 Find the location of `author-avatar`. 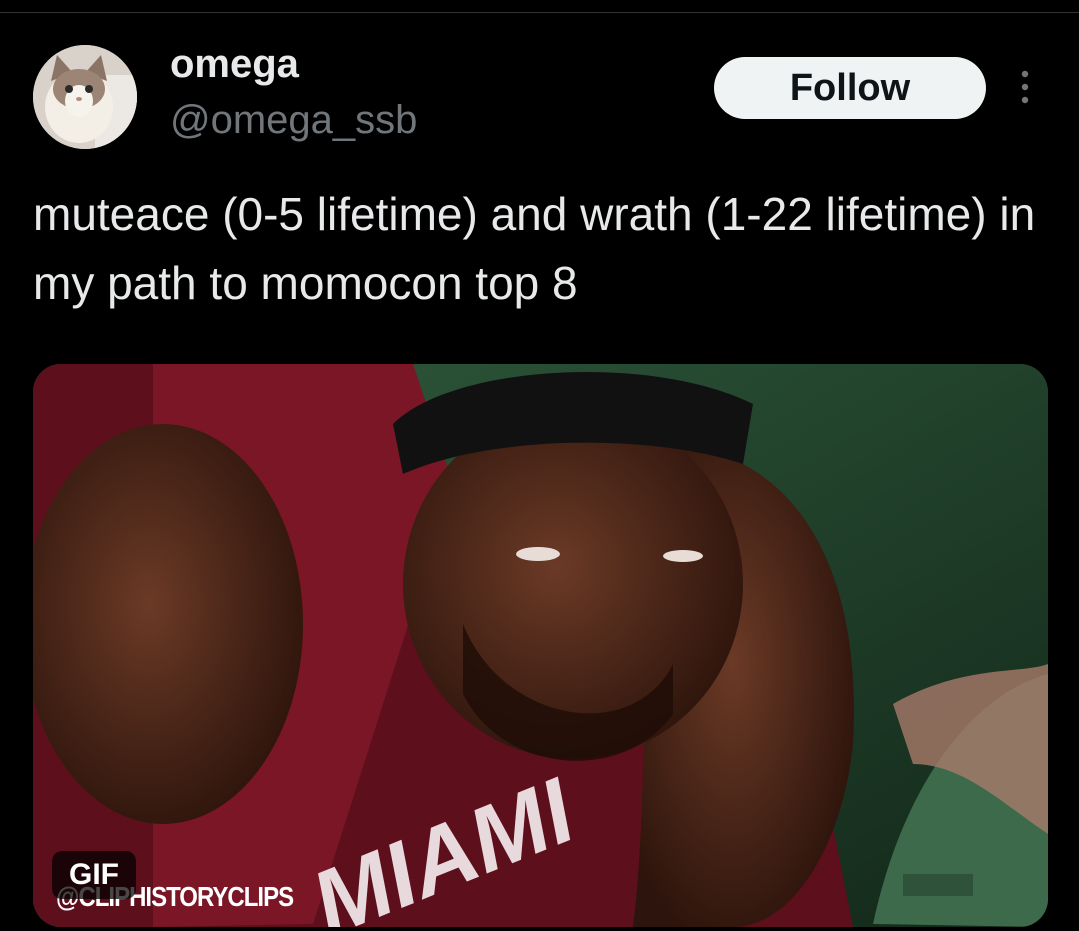

author-avatar is located at coordinates (85, 97).